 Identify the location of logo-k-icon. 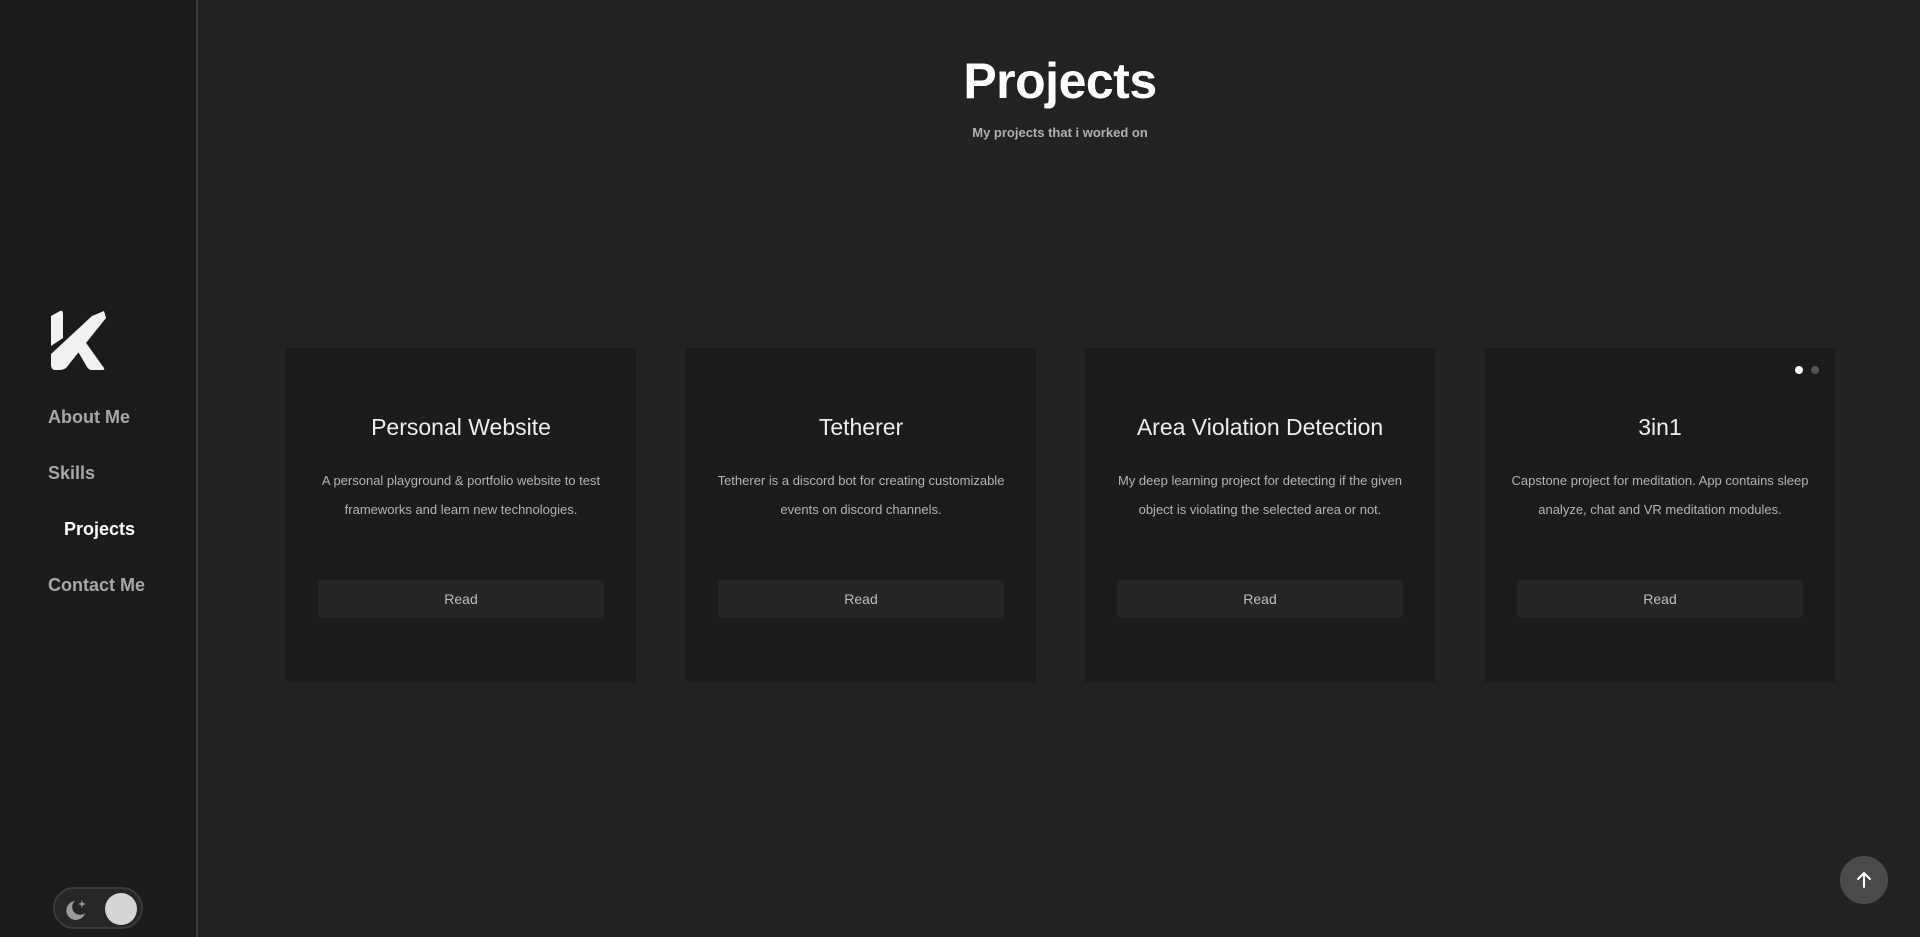
(78, 340).